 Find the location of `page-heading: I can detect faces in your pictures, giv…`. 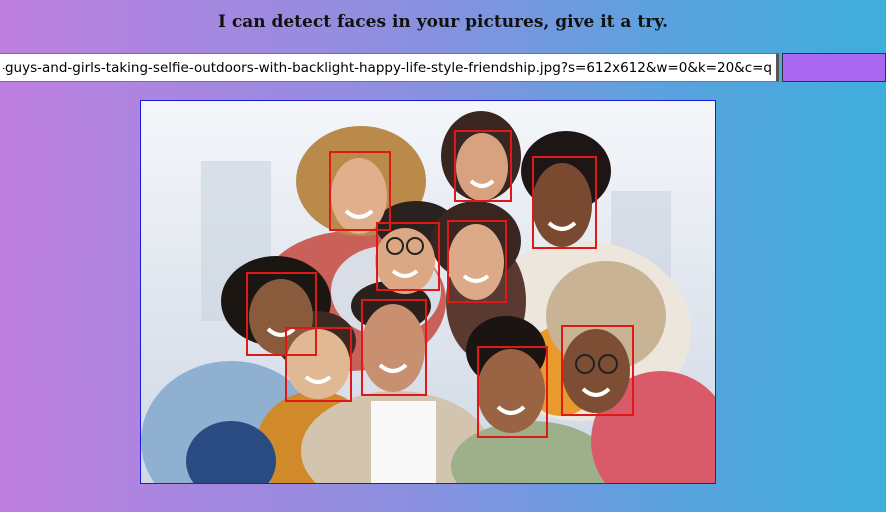

page-heading: I can detect faces in your pictures, giv… is located at coordinates (443, 22).